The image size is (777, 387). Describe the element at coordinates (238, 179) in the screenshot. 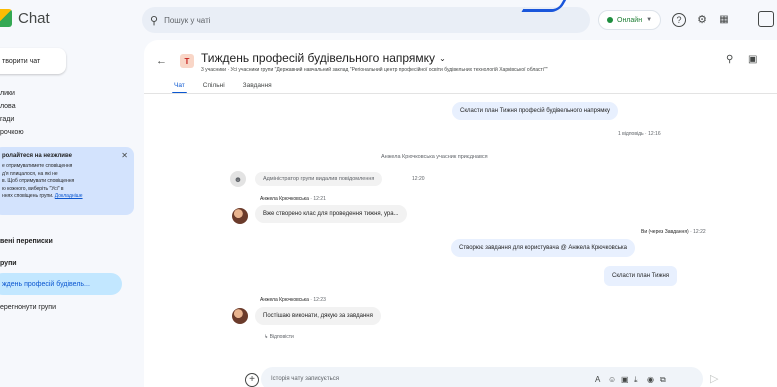

I see `admin-avatar: ☻` at that location.